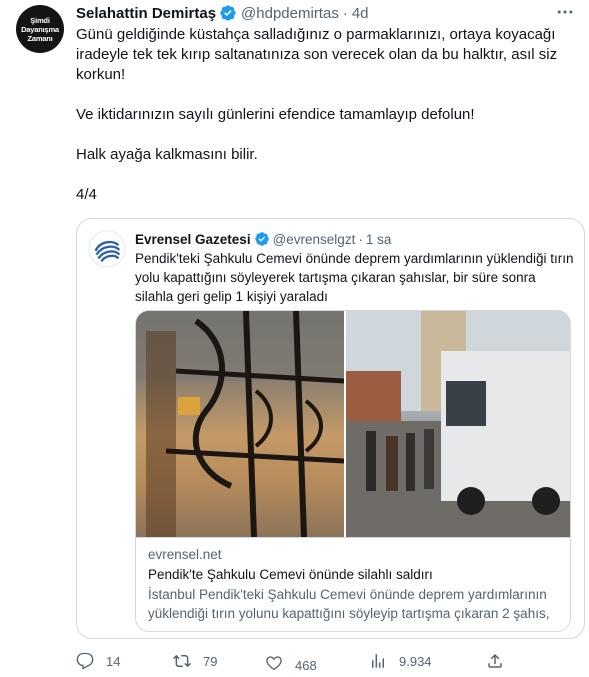 This screenshot has height=677, width=589. Describe the element at coordinates (379, 239) in the screenshot. I see `quoted-time: 1 sa` at that location.